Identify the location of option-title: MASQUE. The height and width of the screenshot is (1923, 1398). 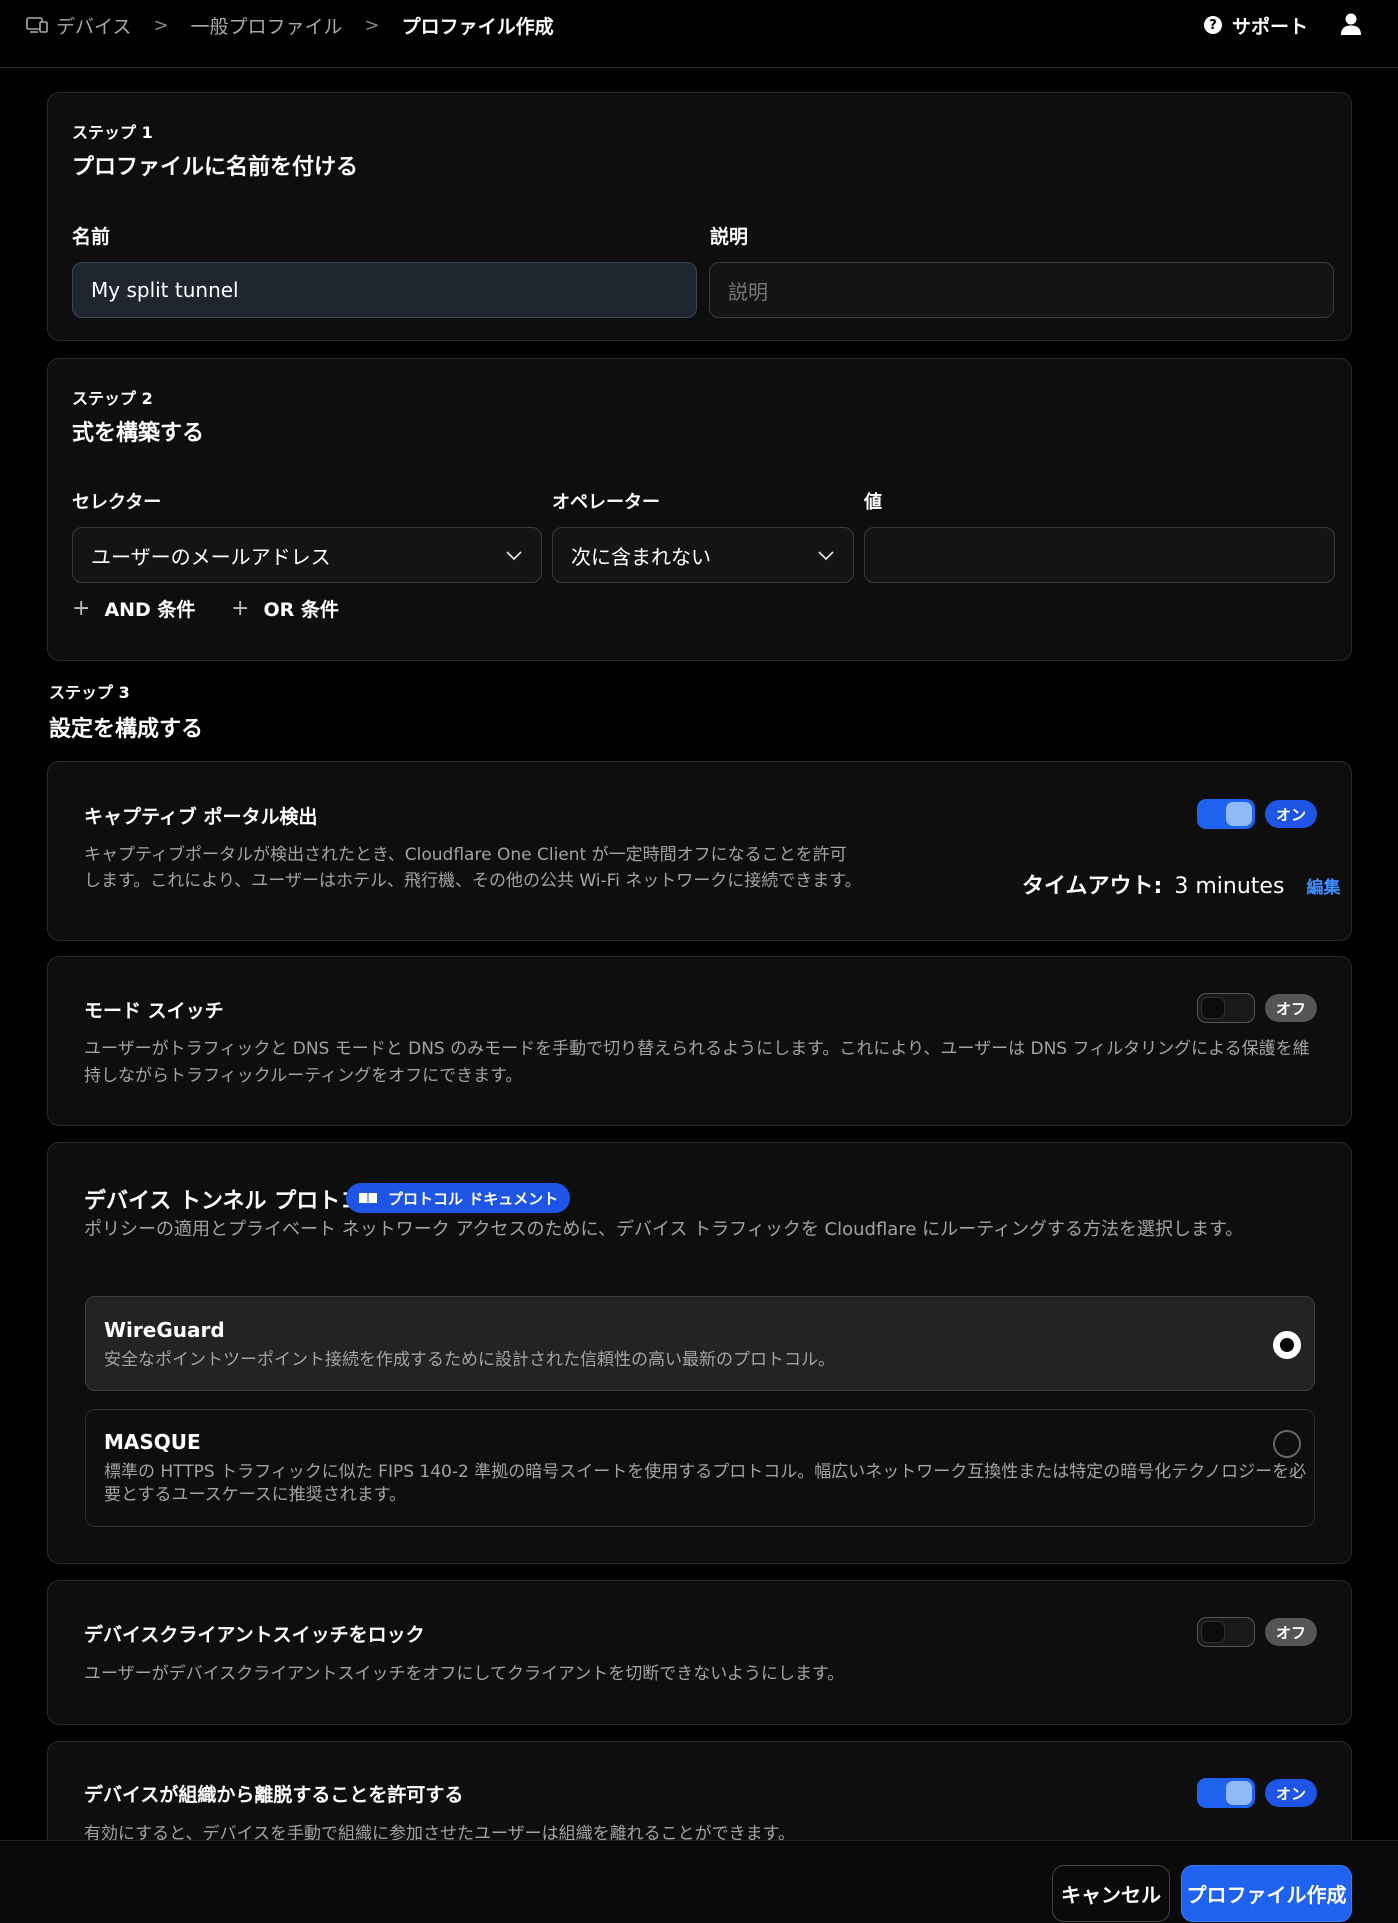
(152, 1442).